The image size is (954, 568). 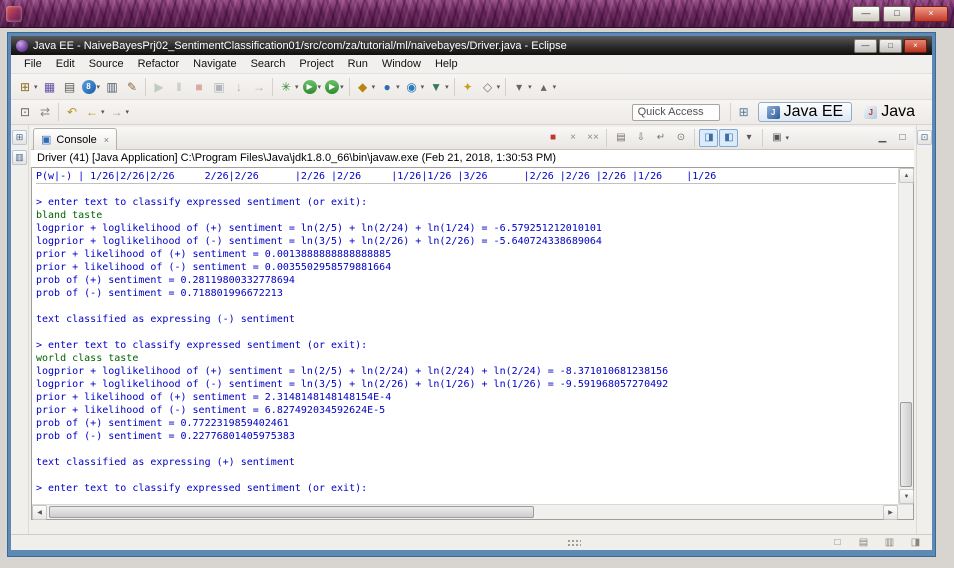 What do you see at coordinates (902, 138) in the screenshot?
I see `maximize-view-button: □` at bounding box center [902, 138].